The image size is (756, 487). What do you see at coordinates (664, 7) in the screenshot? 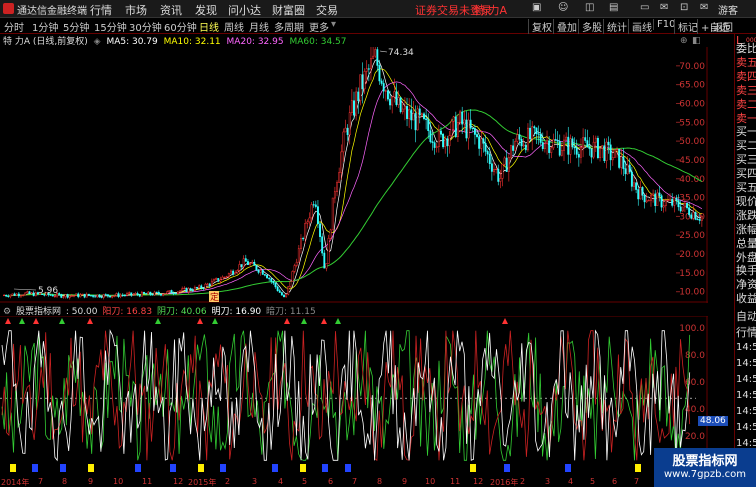
I see `chat-icon: ✉` at bounding box center [664, 7].